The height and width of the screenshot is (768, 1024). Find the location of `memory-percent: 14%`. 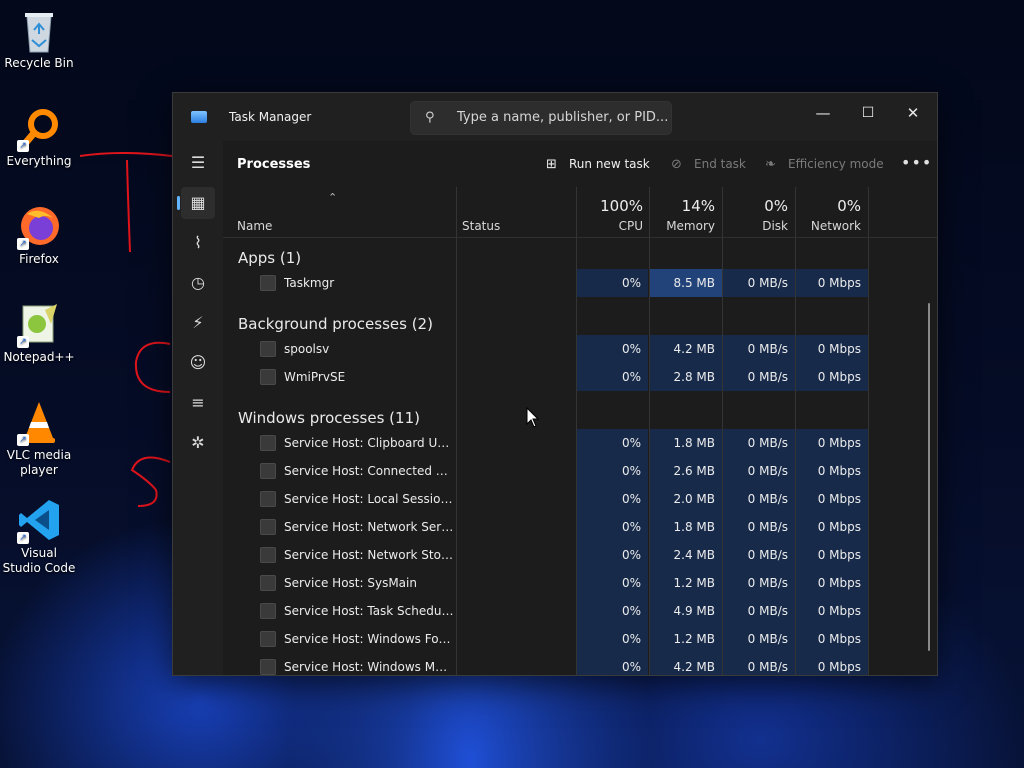

memory-percent: 14% is located at coordinates (682, 206).